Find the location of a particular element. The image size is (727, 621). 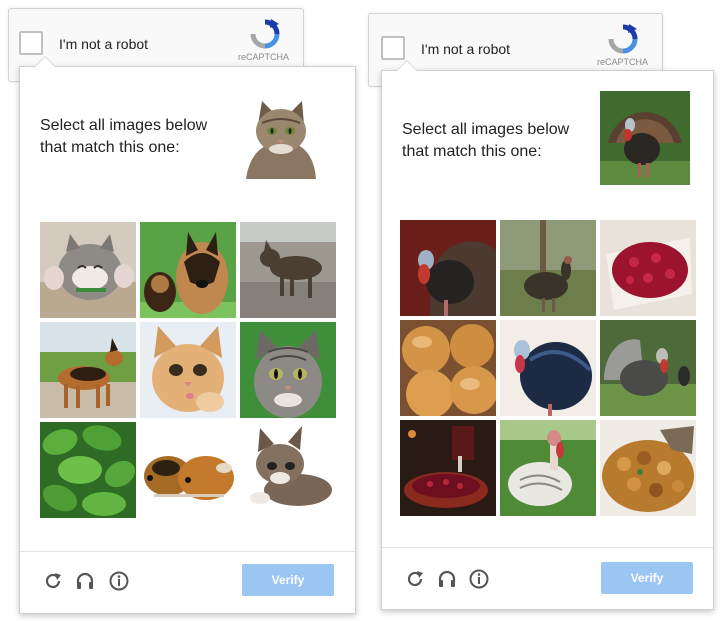

tile-white-turkey is located at coordinates (548, 468).